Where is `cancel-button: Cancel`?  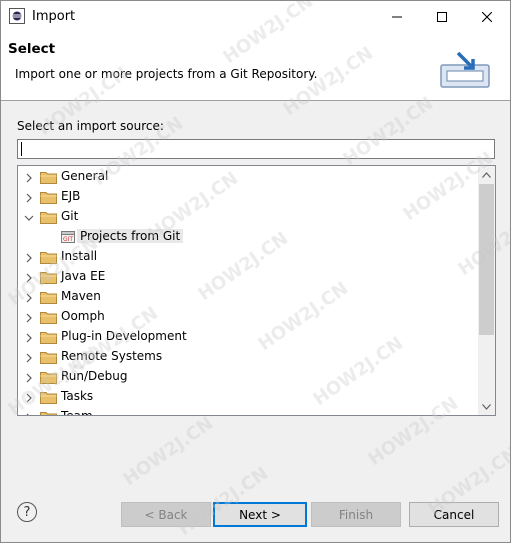
cancel-button: Cancel is located at coordinates (454, 514).